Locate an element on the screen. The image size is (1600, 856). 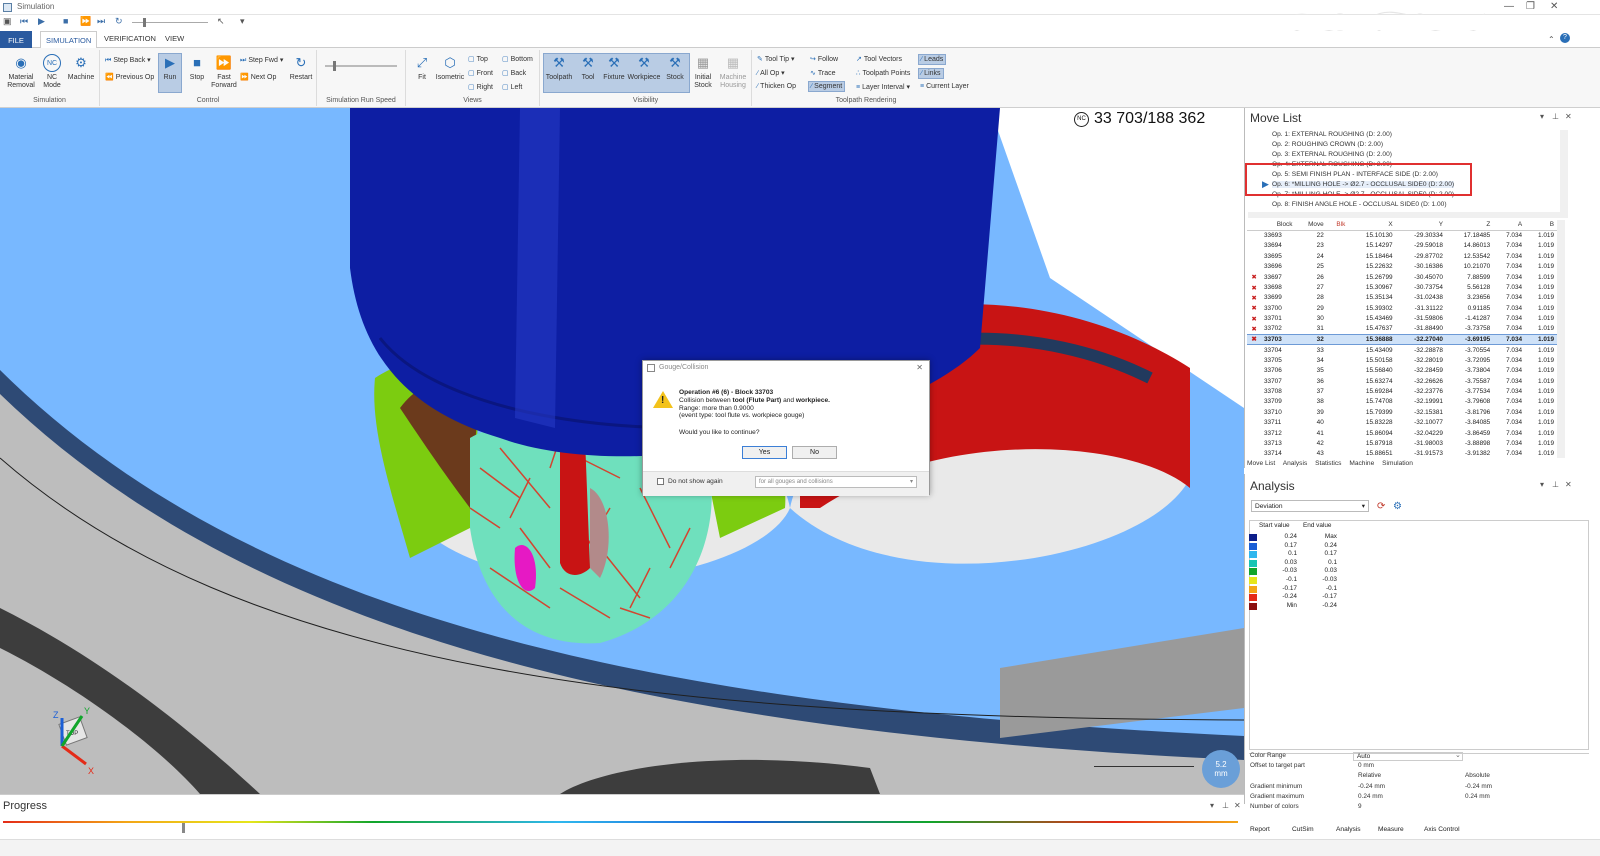
tab-report: Report is located at coordinates (1260, 829).